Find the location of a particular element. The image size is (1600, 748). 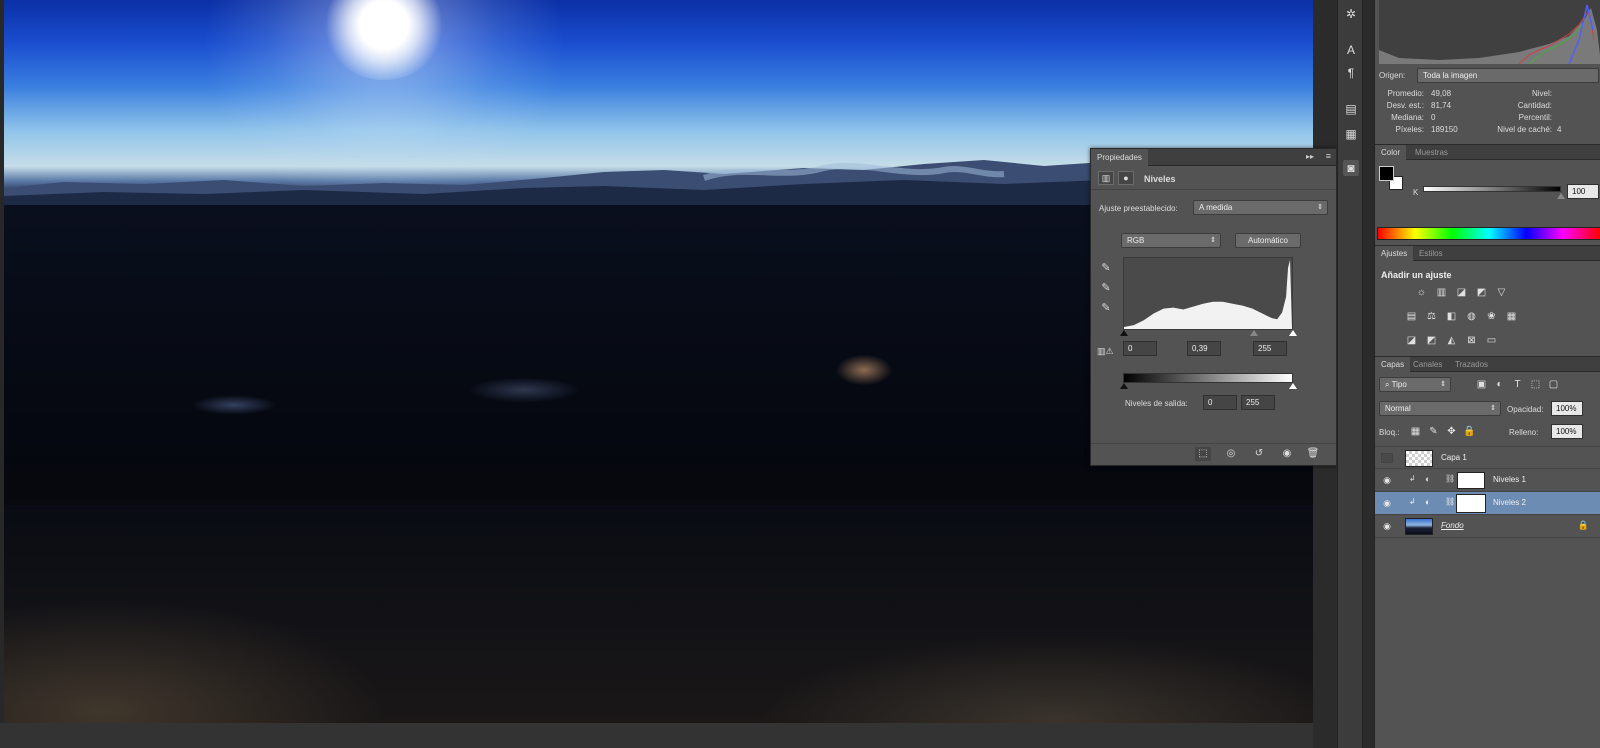

layer-name: Niveles 1 is located at coordinates (1509, 479).